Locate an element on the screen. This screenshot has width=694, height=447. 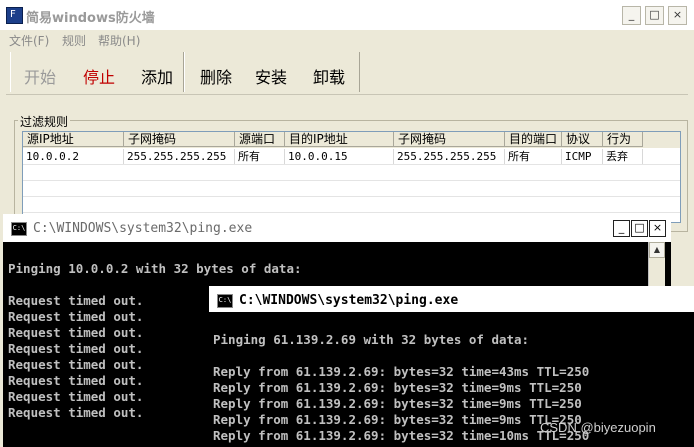
title-bar: F 简易windows防火墙 _ □ × is located at coordinates (347, 15).